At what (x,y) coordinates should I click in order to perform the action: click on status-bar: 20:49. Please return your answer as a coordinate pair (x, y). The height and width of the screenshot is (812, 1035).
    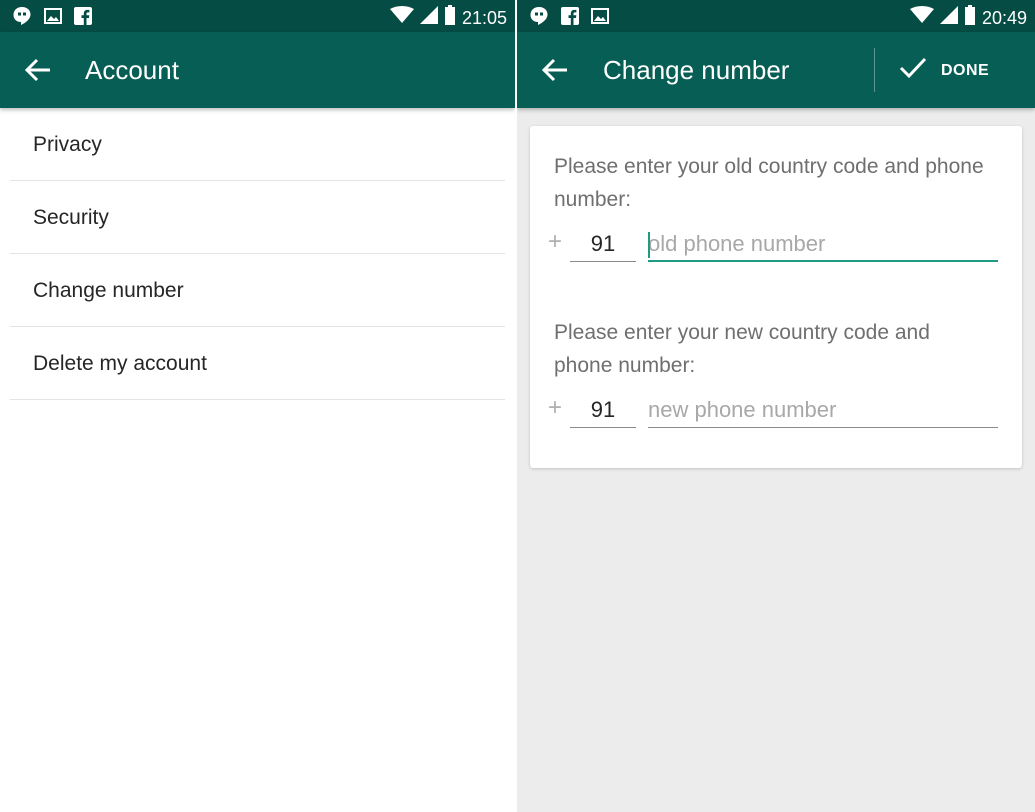
    Looking at the image, I should click on (776, 16).